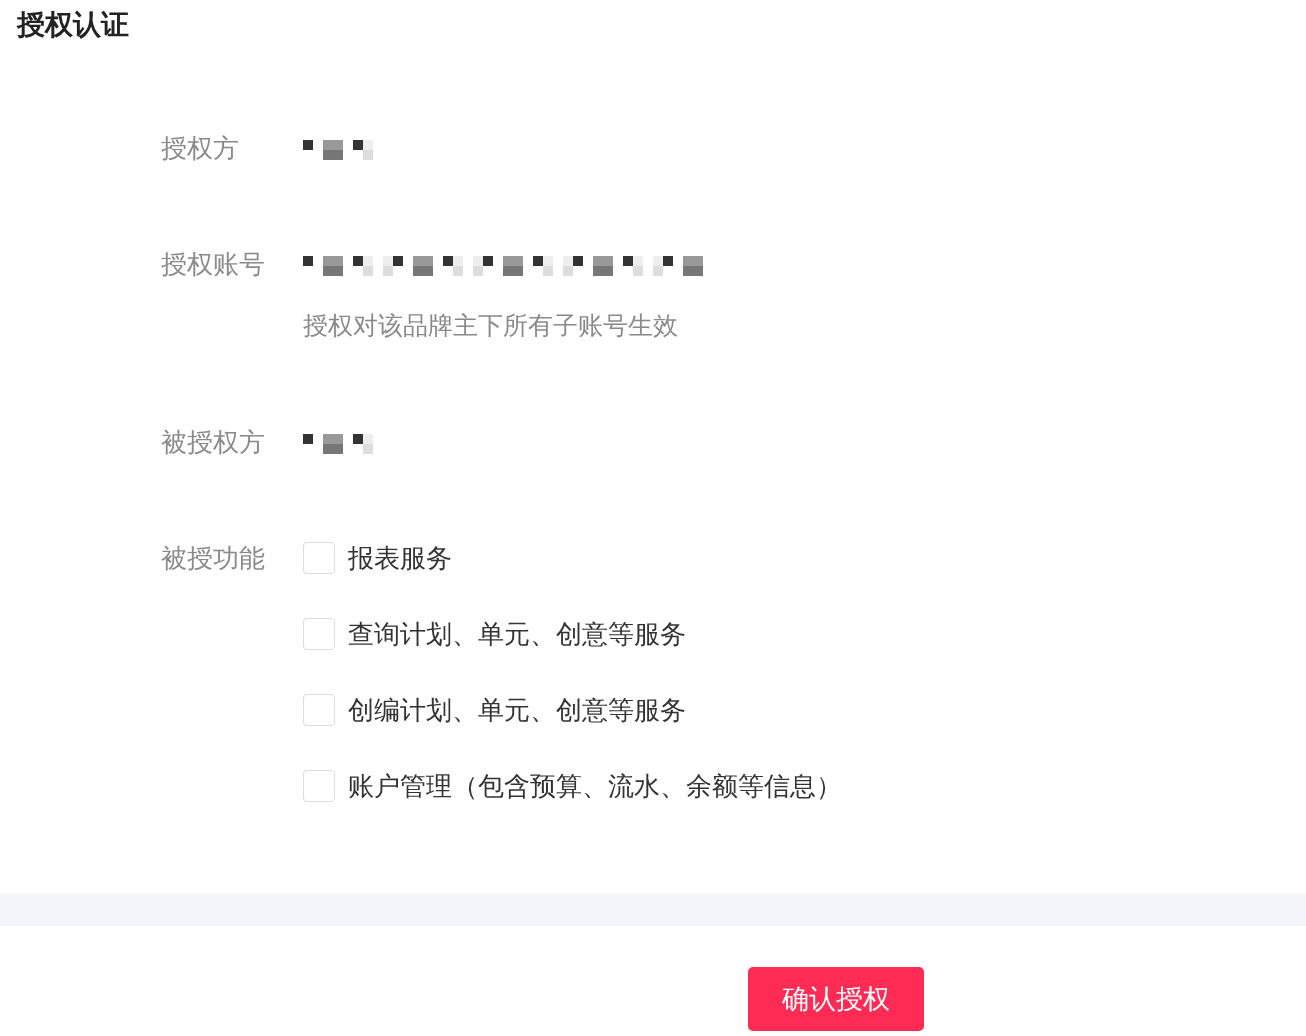  Describe the element at coordinates (491, 326) in the screenshot. I see `hint-text: 授权对该品牌主下所有子账号生效` at that location.